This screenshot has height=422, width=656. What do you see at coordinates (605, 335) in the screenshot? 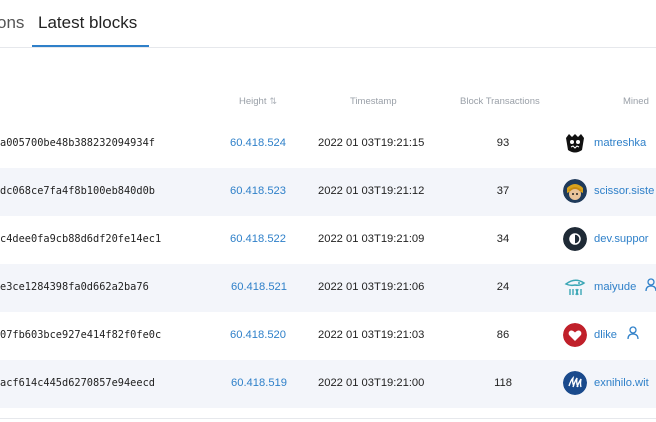
I see `miner-link: dlike` at bounding box center [605, 335].